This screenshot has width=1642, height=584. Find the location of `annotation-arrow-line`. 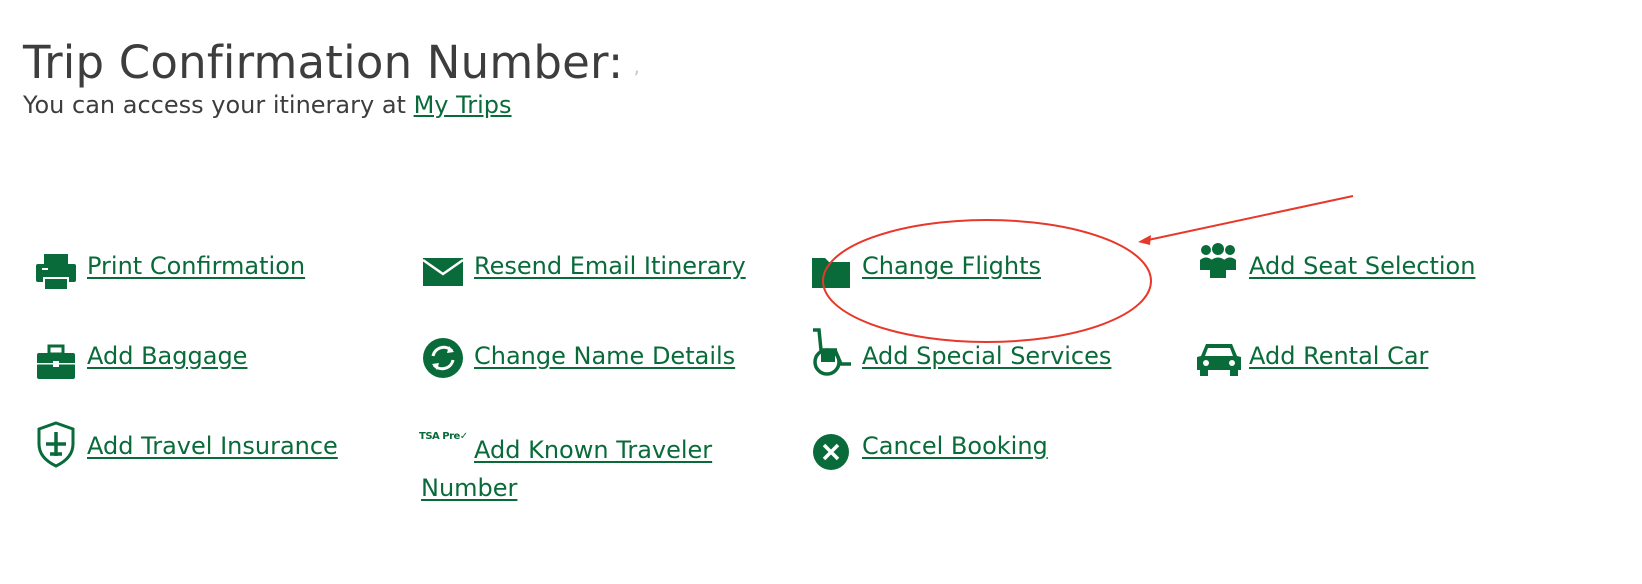

annotation-arrow-line is located at coordinates (1250, 218).